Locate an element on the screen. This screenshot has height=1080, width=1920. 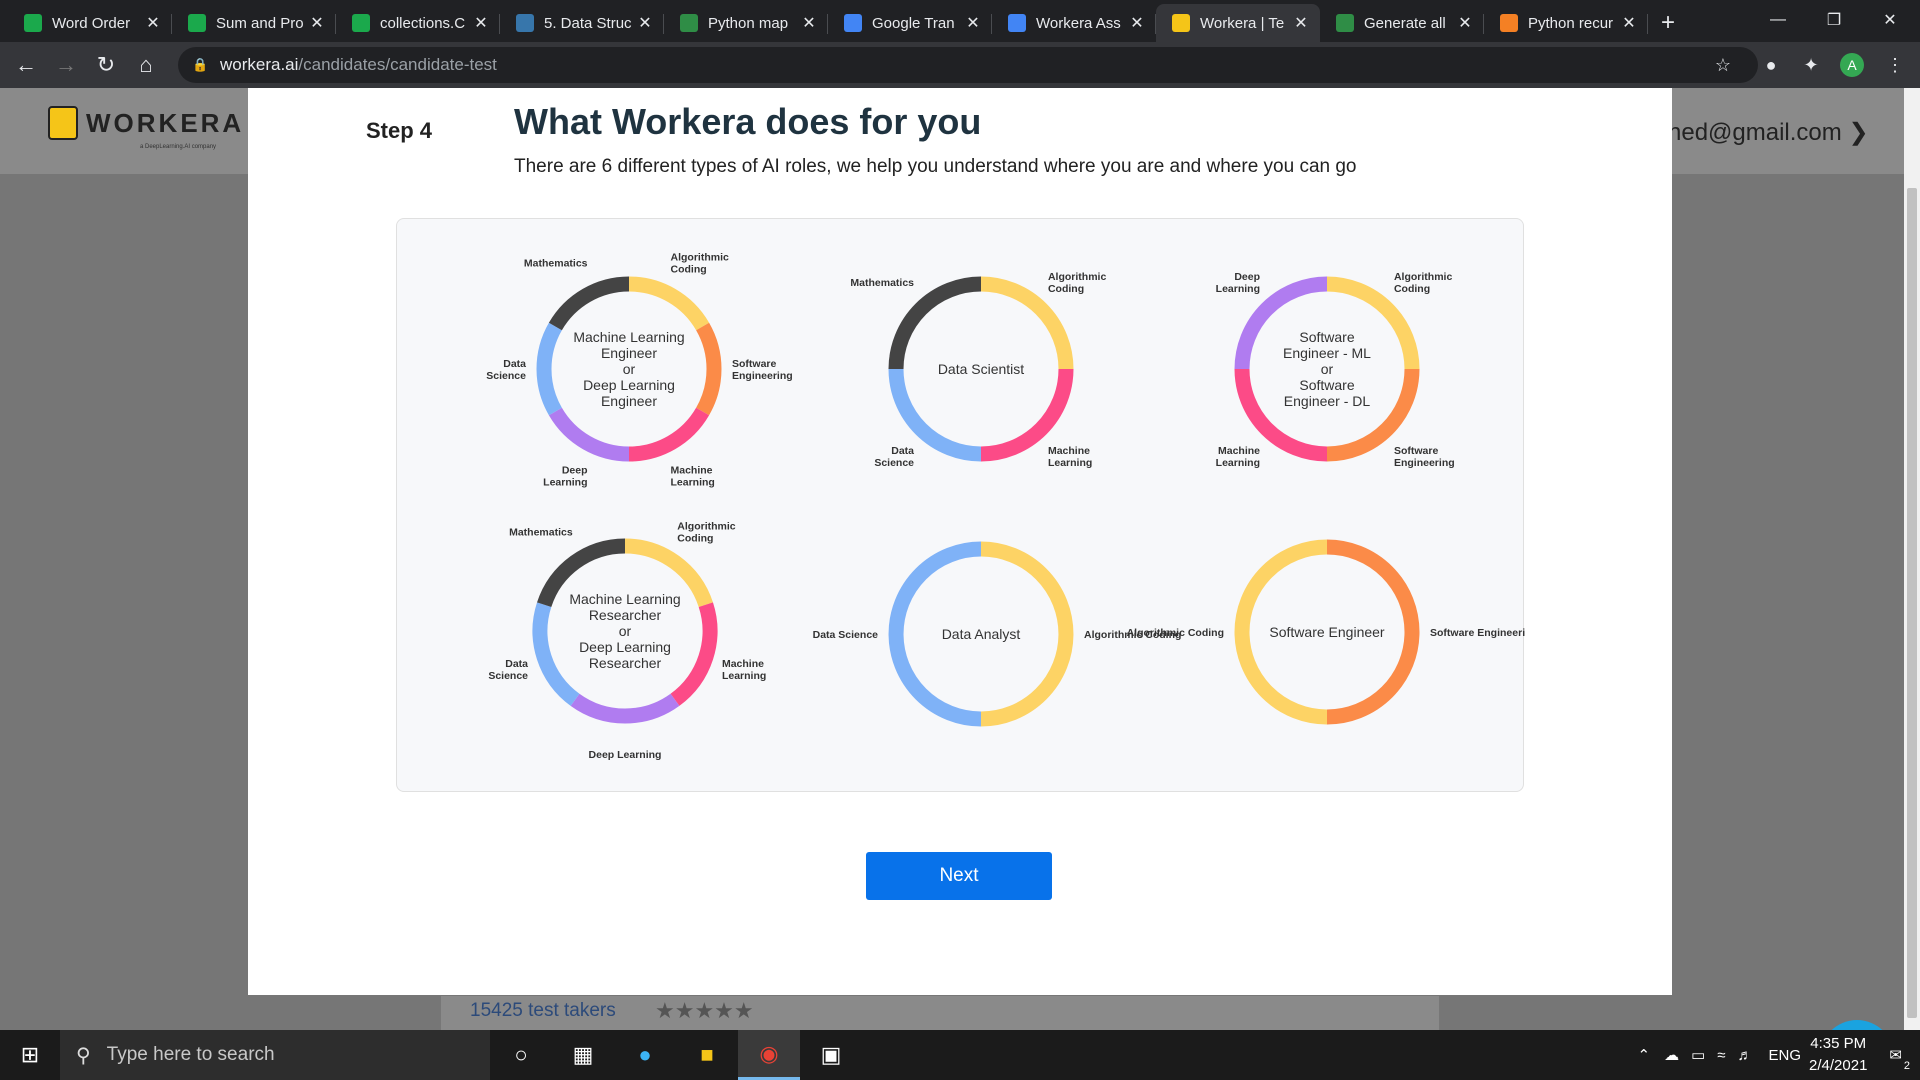
logo-subtitle: a DeepLearning.AI company is located at coordinates (178, 147).